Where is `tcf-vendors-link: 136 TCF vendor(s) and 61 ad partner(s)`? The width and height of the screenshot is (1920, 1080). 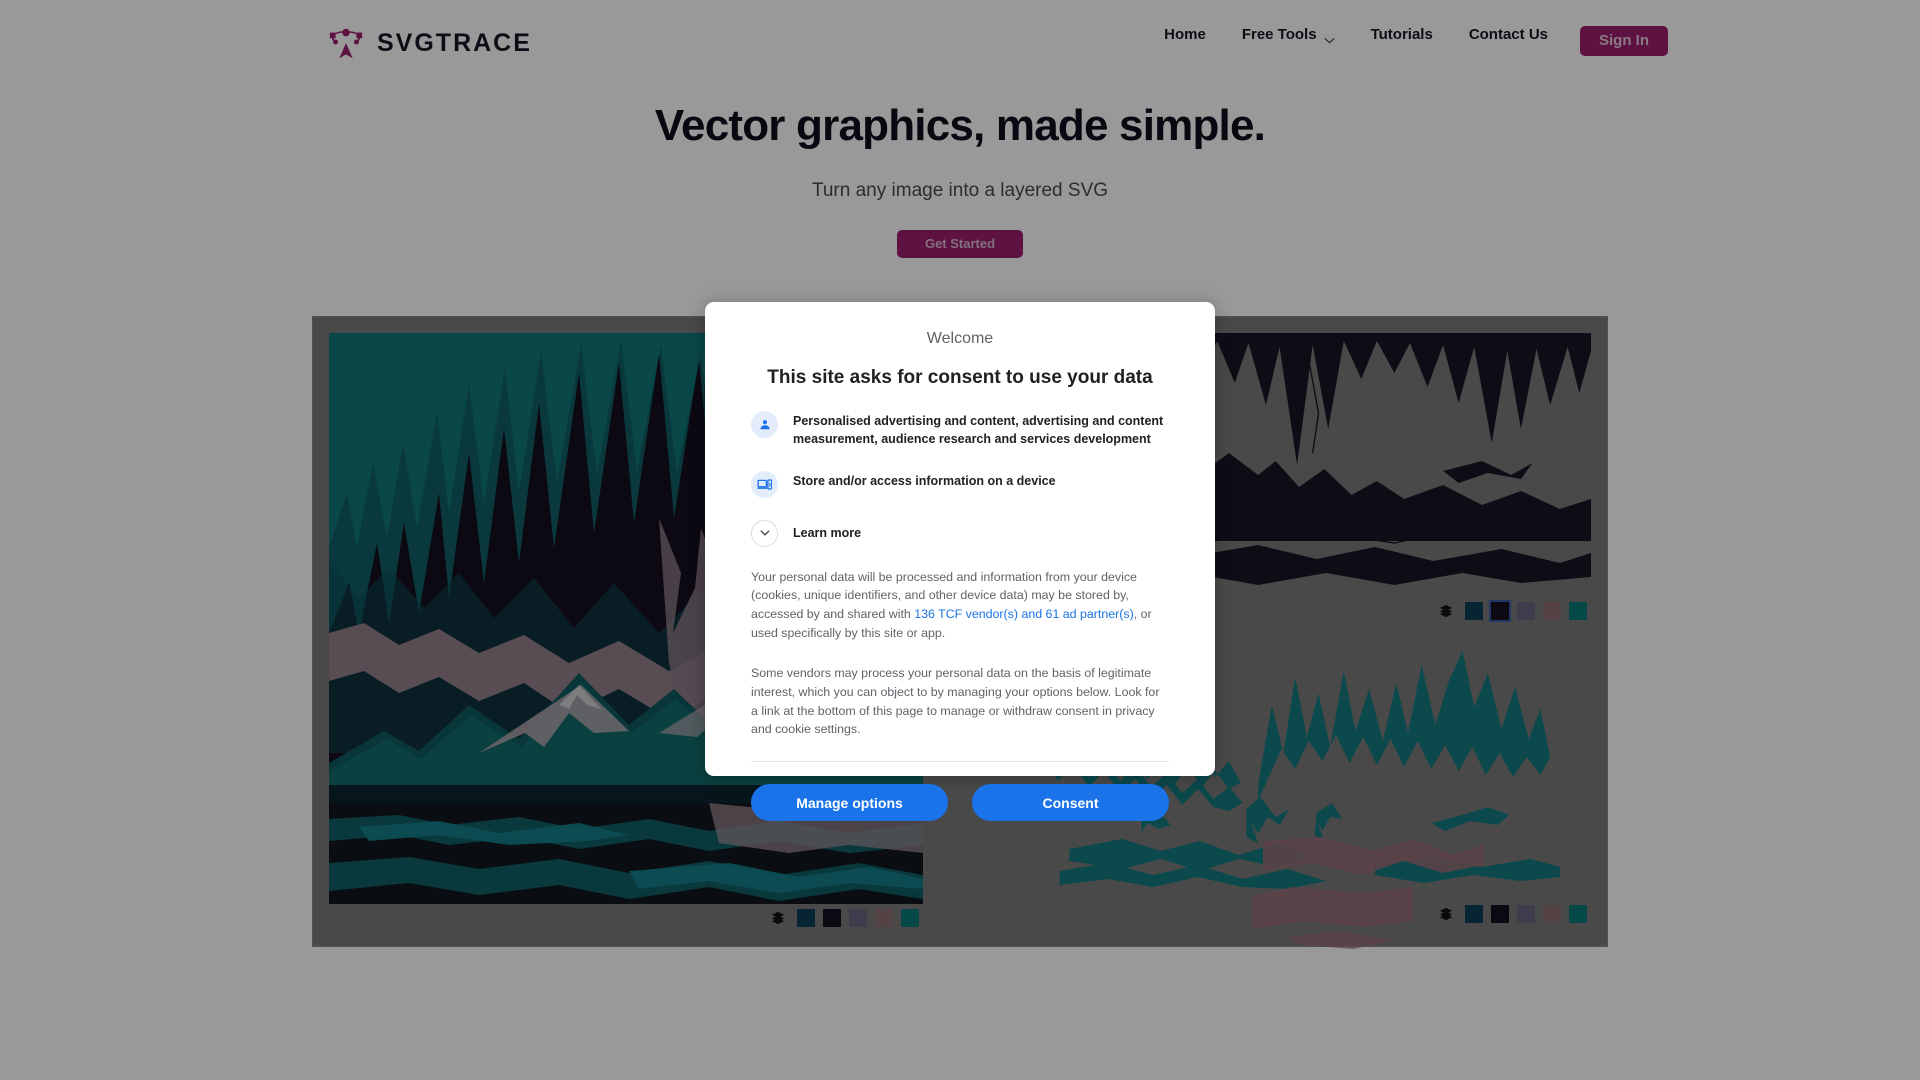
tcf-vendors-link: 136 TCF vendor(s) and 61 ad partner(s) is located at coordinates (1023, 614).